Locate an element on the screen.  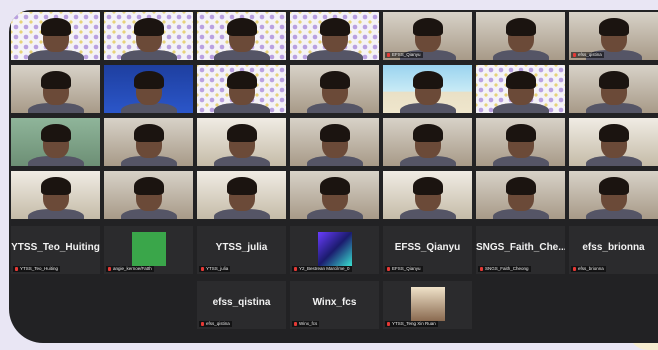
participant-tile: YTSS_Teo_Huiting YTSS_Teo_Huiting is located at coordinates (55, 250).